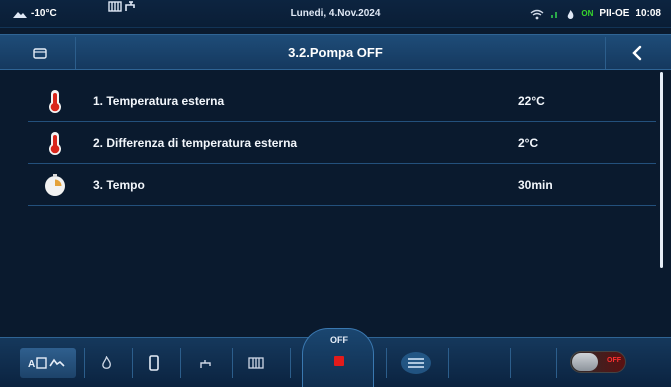 This screenshot has width=671, height=387. Describe the element at coordinates (554, 15) in the screenshot. I see `signal-icon` at that location.